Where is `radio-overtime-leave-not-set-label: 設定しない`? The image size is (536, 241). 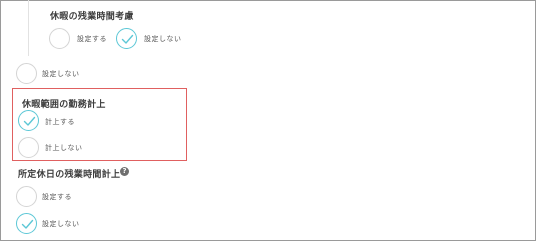
radio-overtime-leave-not-set-label: 設定しない is located at coordinates (163, 39).